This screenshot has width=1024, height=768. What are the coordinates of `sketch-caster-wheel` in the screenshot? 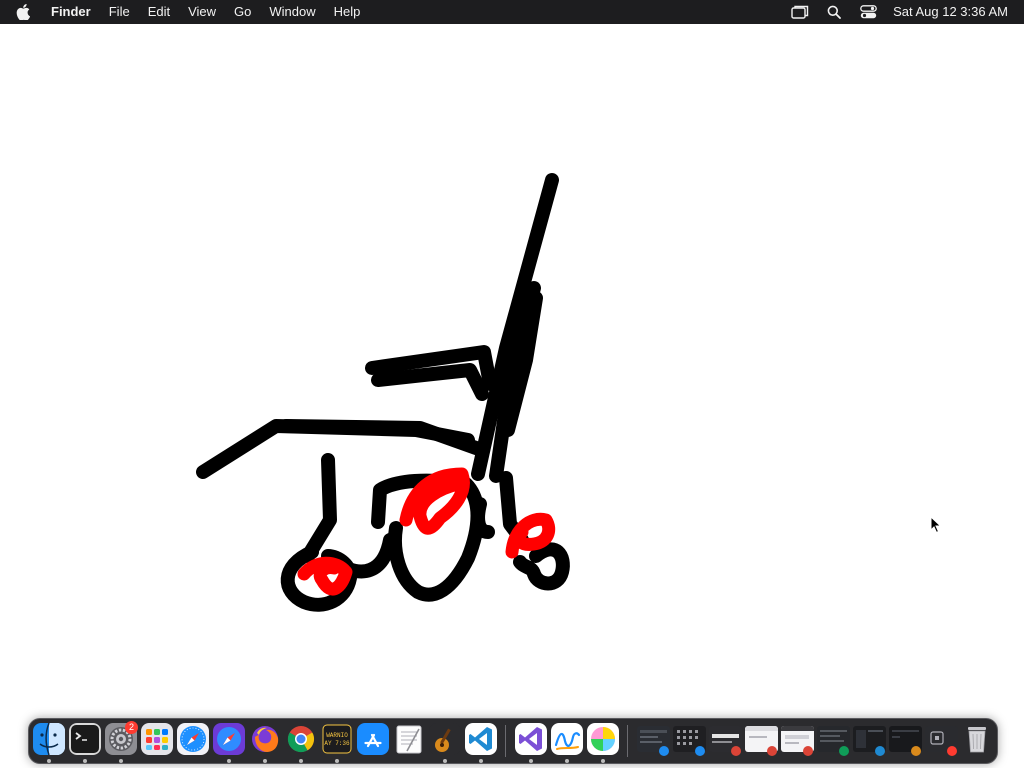 It's located at (541, 566).